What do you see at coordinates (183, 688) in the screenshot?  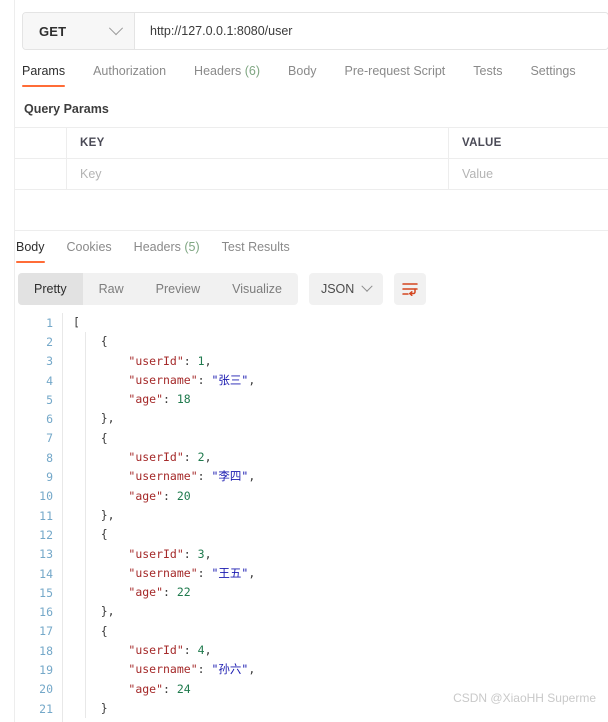 I see `code-token: 24` at bounding box center [183, 688].